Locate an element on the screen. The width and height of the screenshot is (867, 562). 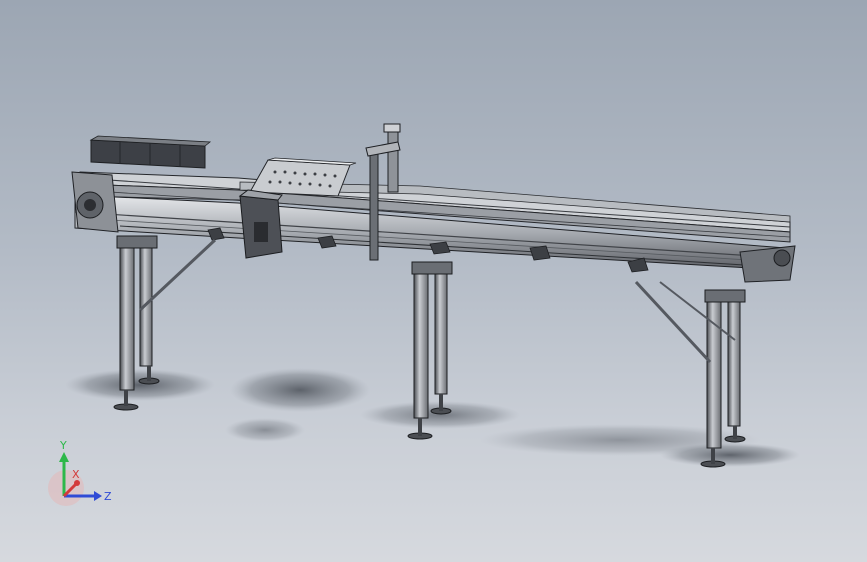
z-axis-label: Z is located at coordinates (108, 496).